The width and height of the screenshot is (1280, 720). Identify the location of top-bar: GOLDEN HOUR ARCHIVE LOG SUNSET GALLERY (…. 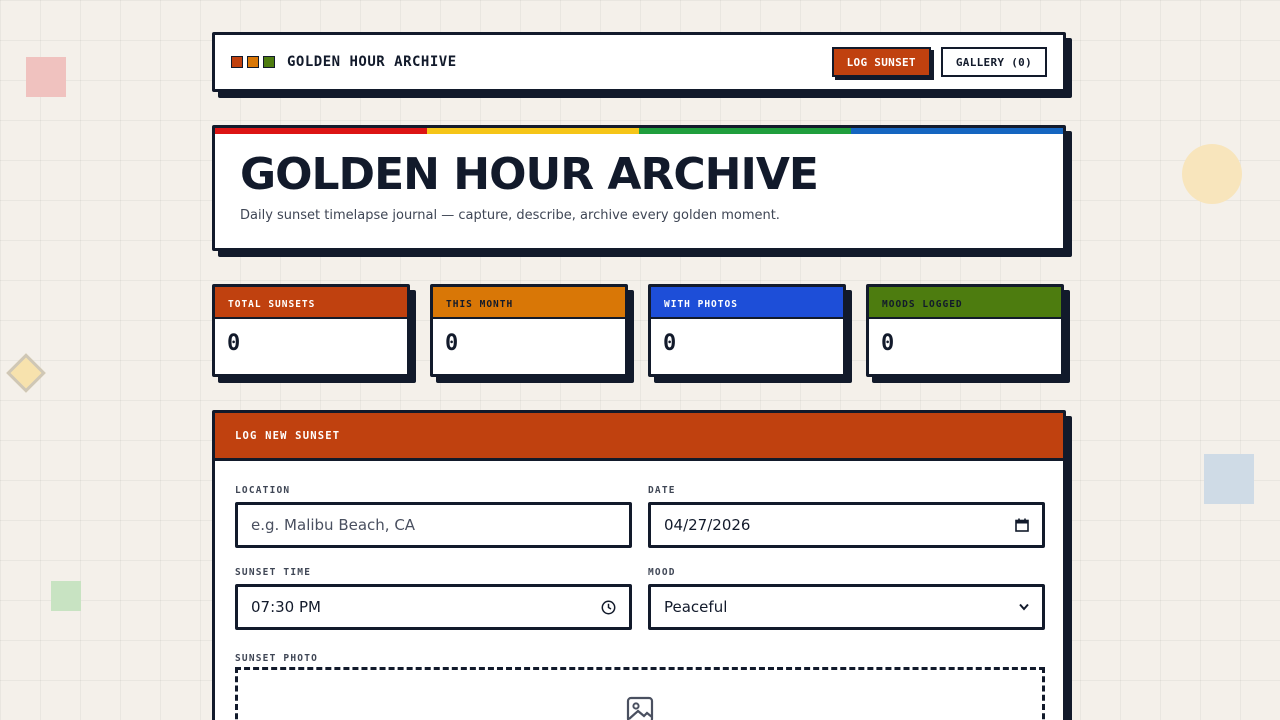
(639, 62).